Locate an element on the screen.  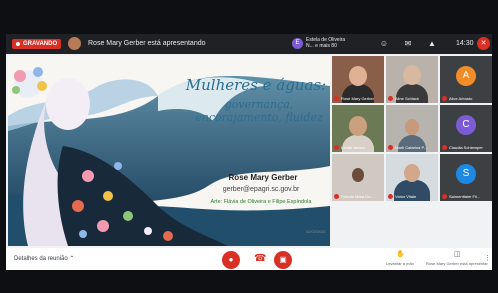
participant-tile: Lenita Jemes is located at coordinates (358, 128).